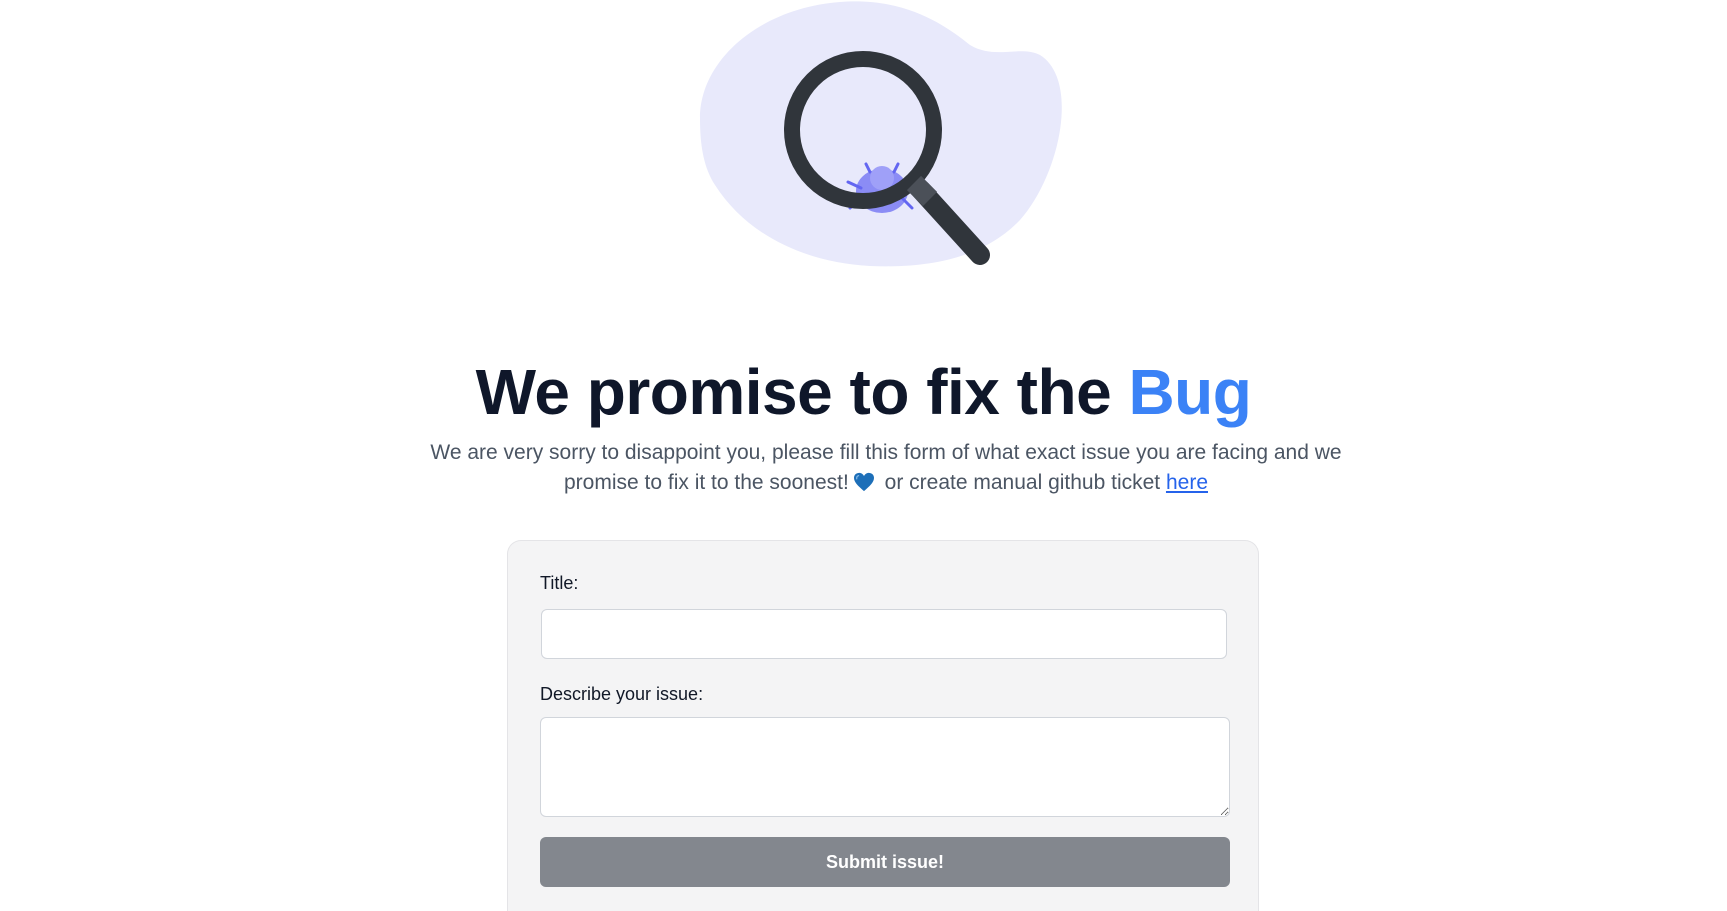 The width and height of the screenshot is (1727, 911). Describe the element at coordinates (1190, 392) in the screenshot. I see `page-title-accent: Bug` at that location.